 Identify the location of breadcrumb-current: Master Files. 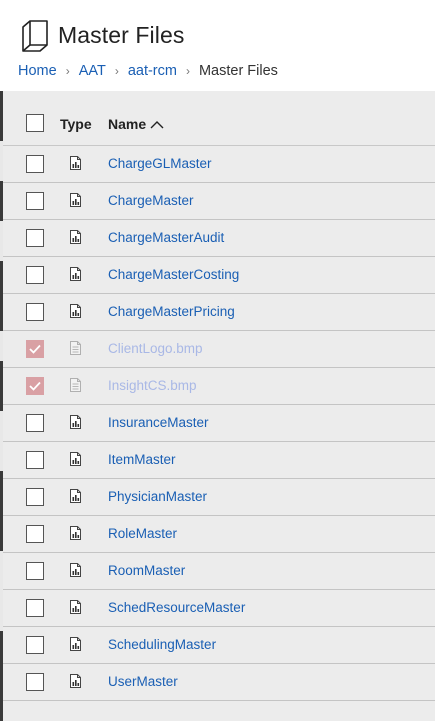
(238, 71).